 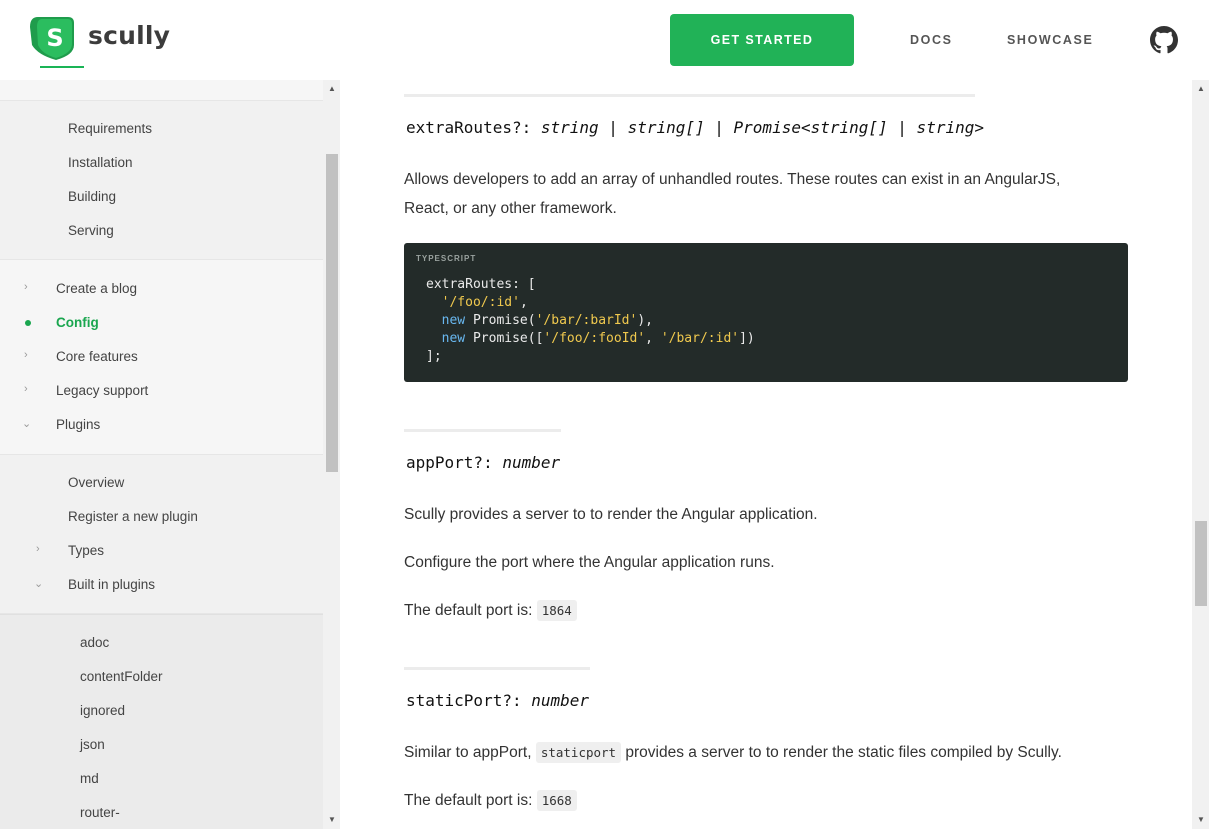 I want to click on get-started-button: GET STARTED, so click(x=762, y=40).